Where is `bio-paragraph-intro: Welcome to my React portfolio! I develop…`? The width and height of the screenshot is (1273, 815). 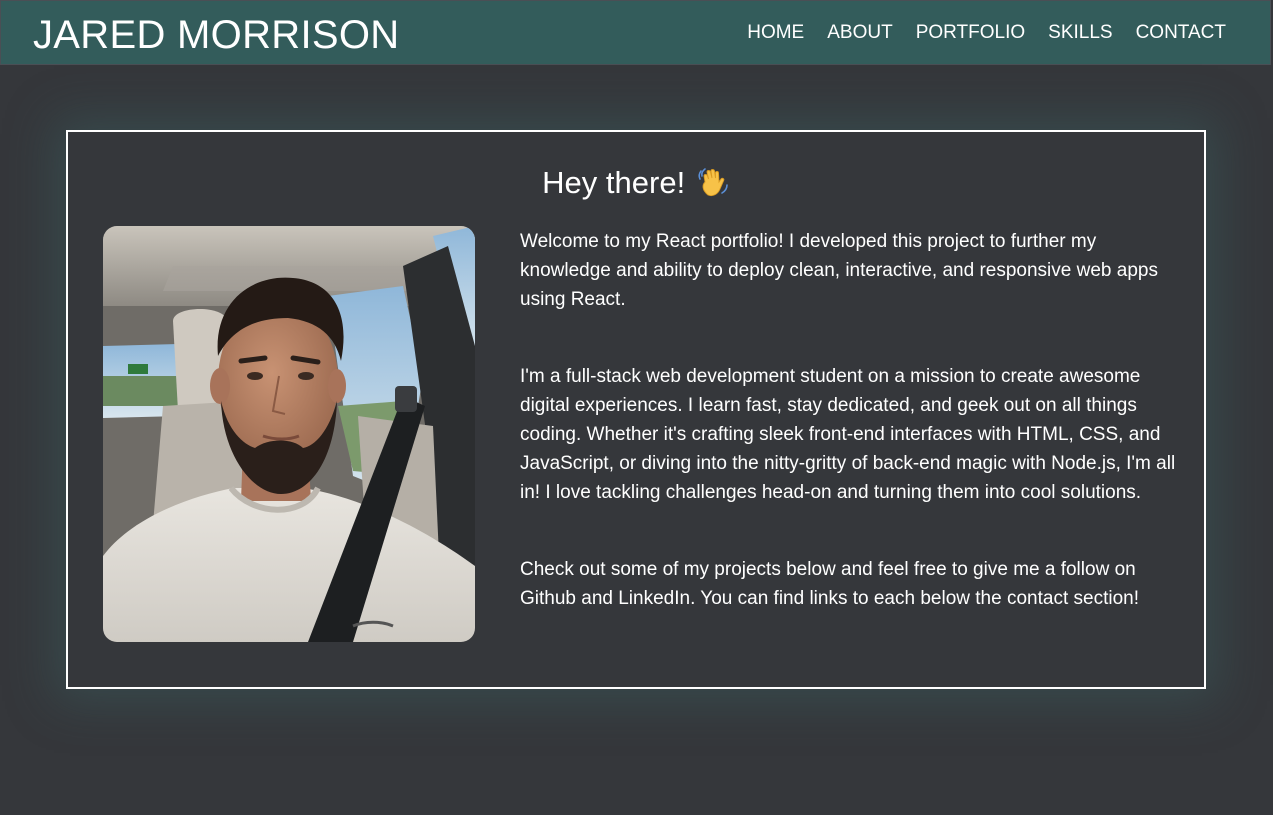 bio-paragraph-intro: Welcome to my React portfolio! I develop… is located at coordinates (839, 270).